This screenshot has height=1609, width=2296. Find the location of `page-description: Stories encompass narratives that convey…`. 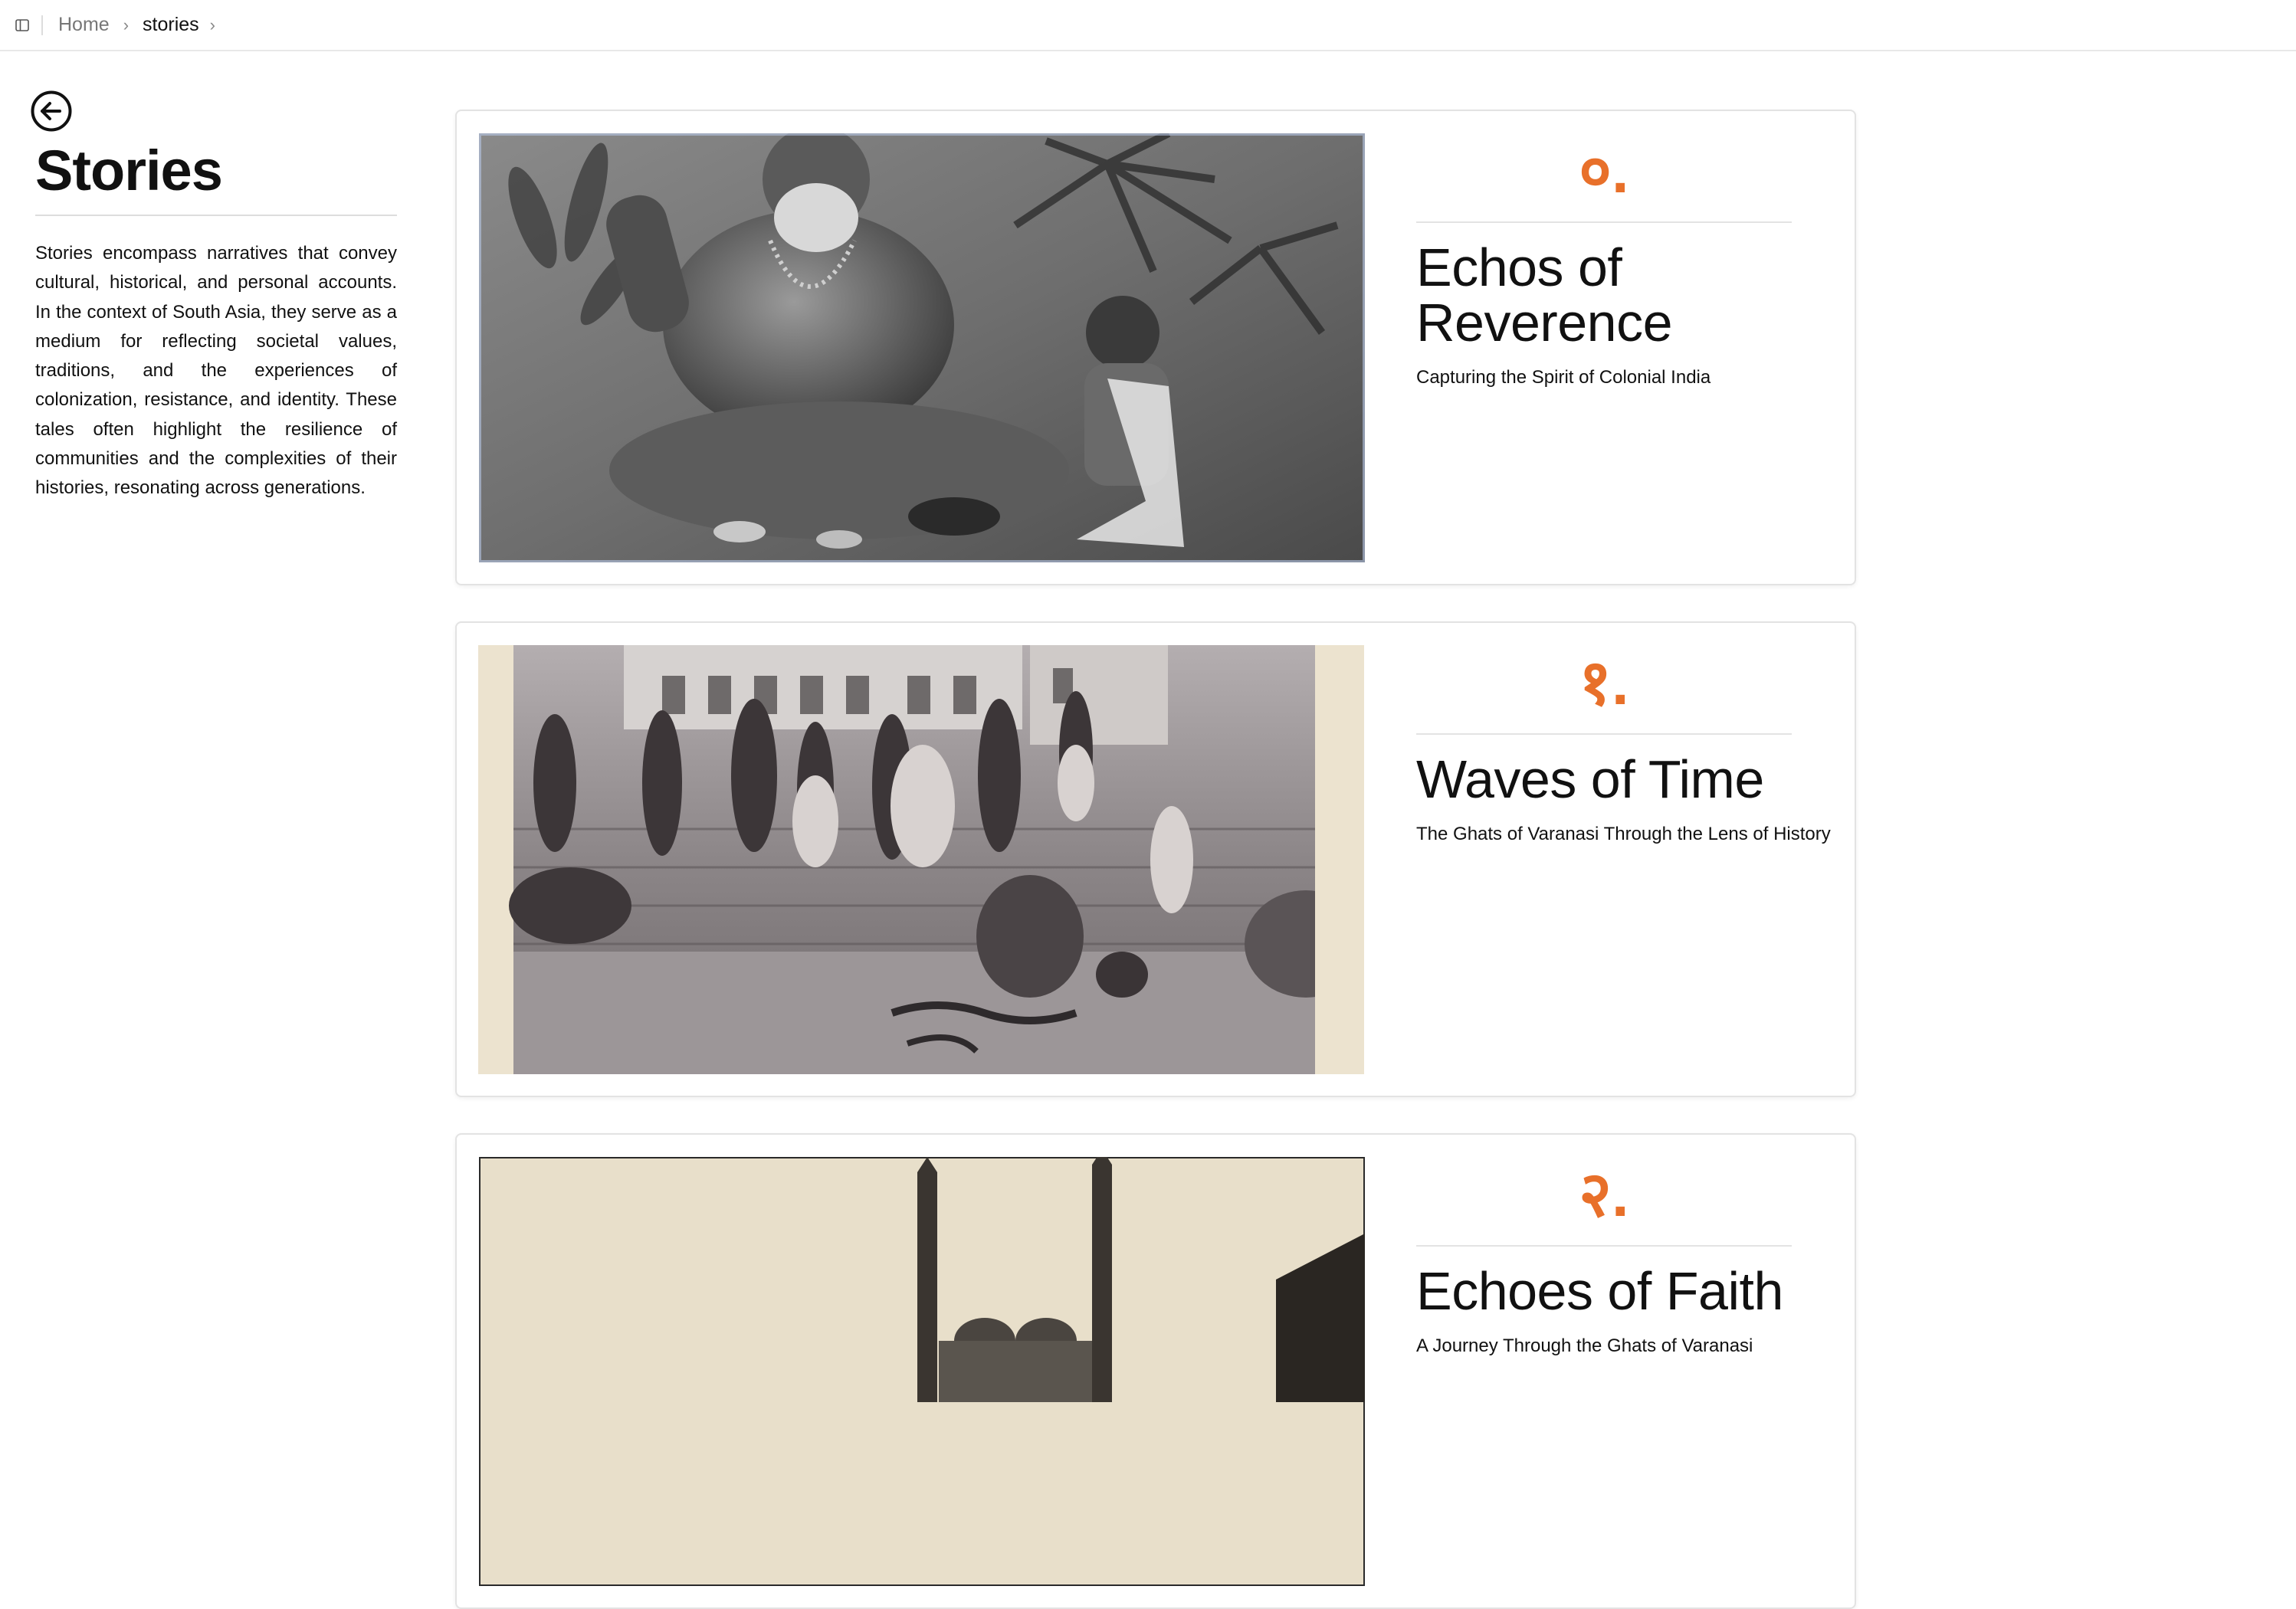

page-description: Stories encompass narratives that convey… is located at coordinates (216, 371).